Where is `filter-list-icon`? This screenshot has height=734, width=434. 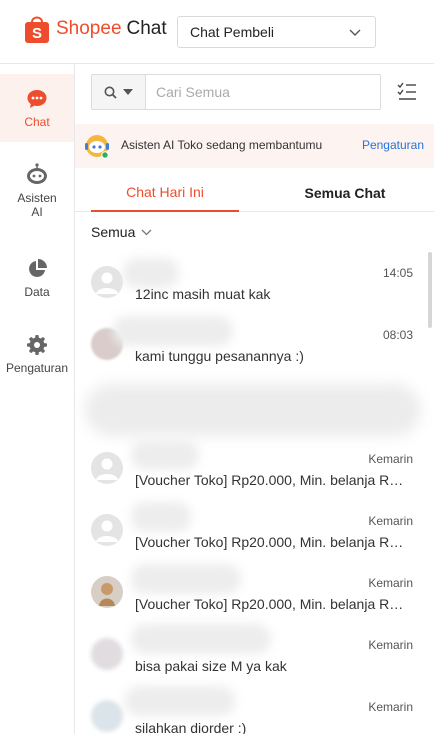
filter-list-icon is located at coordinates (407, 92).